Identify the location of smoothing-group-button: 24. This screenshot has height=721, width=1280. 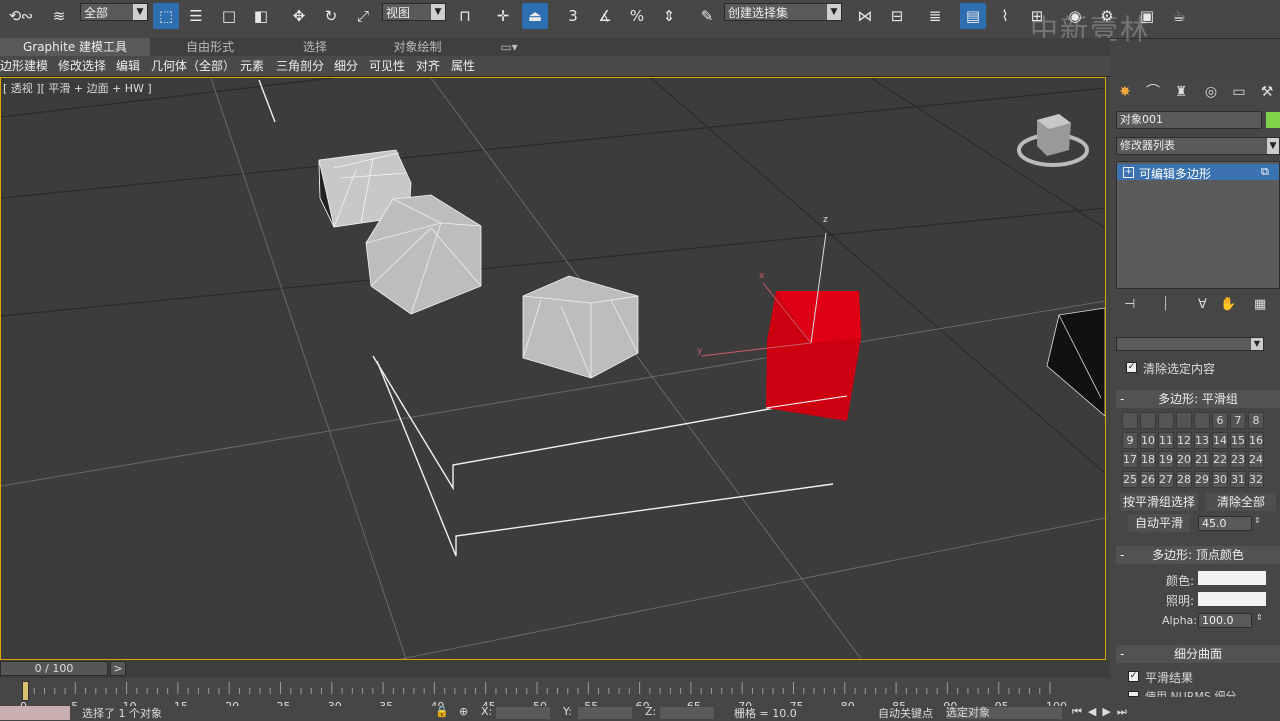
(1256, 459).